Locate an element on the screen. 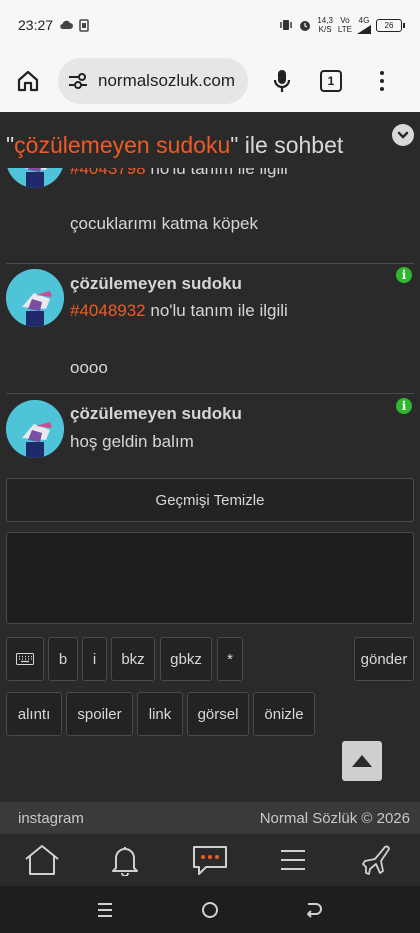  sim-icon is located at coordinates (84, 25).